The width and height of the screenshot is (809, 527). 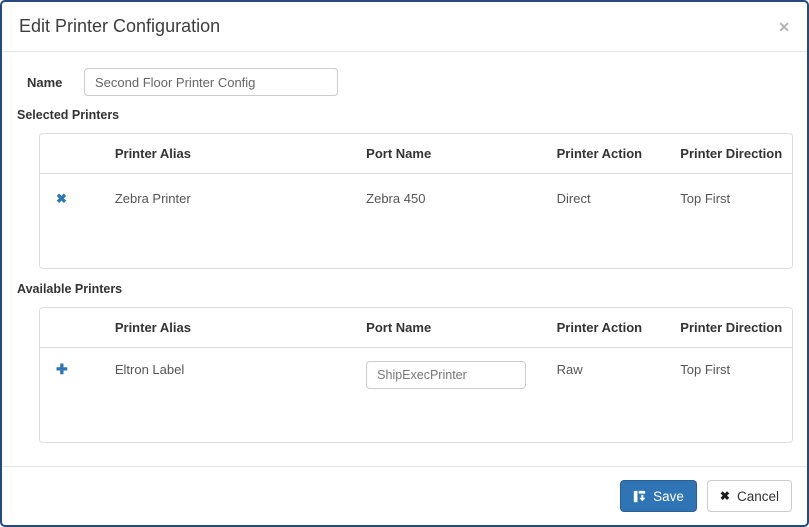 I want to click on cancel-button: ✖ Cancel, so click(x=749, y=496).